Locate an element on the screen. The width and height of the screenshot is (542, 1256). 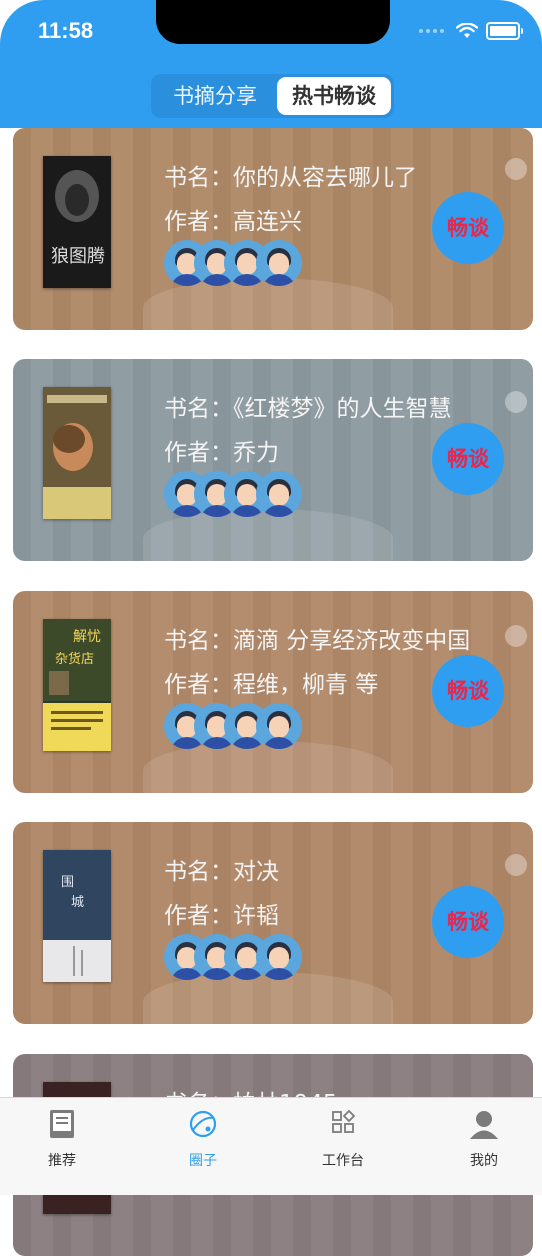
book-title: 书名：你的从容去哪儿了 is located at coordinates (290, 178).